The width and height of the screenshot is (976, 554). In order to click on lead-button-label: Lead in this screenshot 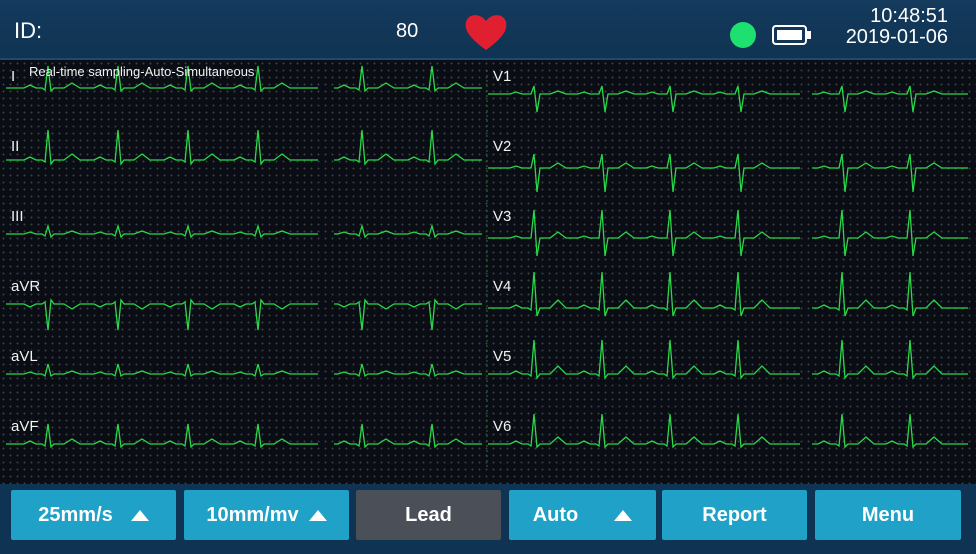, I will do `click(428, 514)`.